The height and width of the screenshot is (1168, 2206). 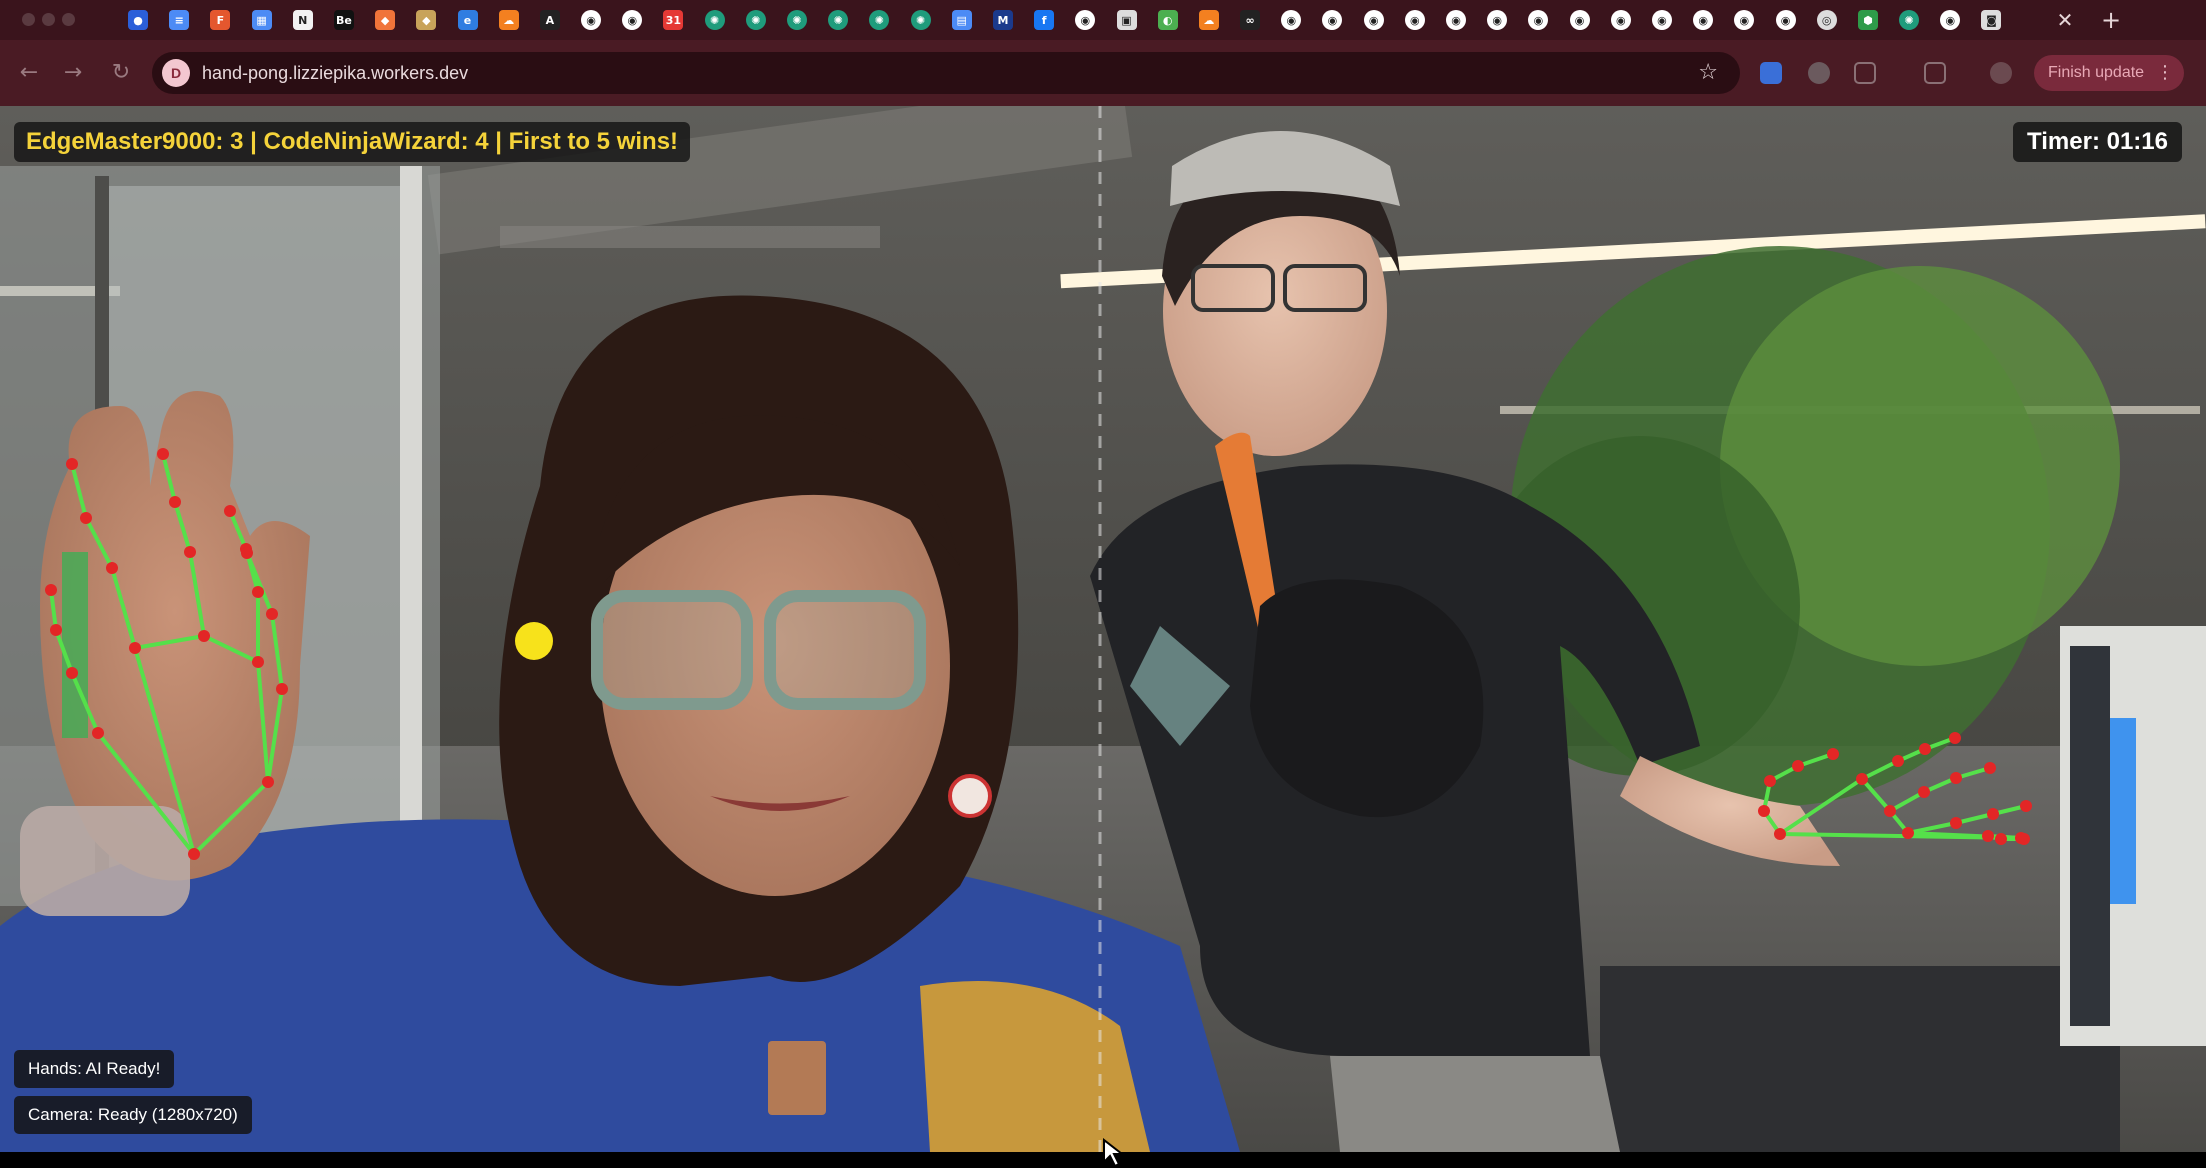 I want to click on right-hand-skeleton, so click(x=1895, y=788).